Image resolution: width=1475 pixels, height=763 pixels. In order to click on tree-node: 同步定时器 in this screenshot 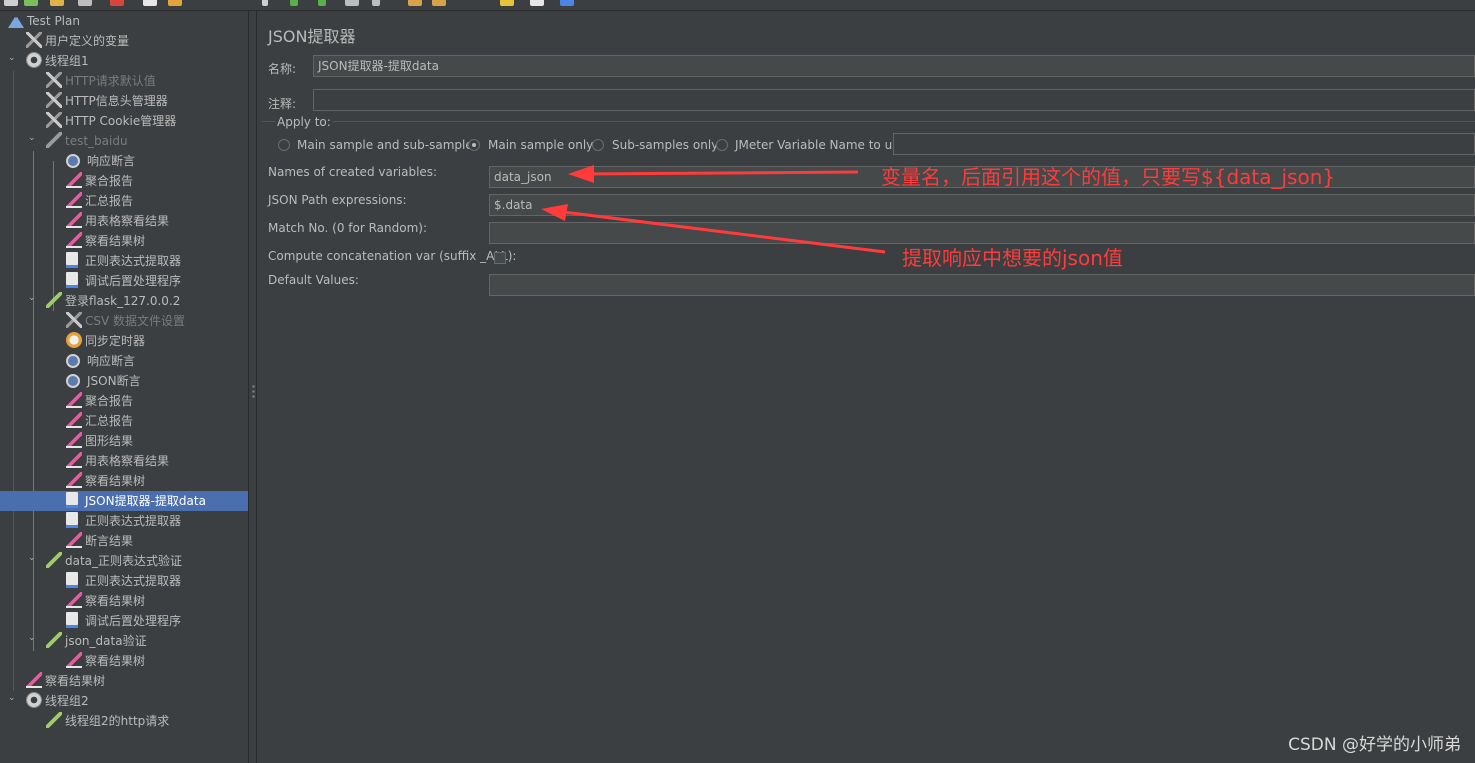, I will do `click(105, 341)`.